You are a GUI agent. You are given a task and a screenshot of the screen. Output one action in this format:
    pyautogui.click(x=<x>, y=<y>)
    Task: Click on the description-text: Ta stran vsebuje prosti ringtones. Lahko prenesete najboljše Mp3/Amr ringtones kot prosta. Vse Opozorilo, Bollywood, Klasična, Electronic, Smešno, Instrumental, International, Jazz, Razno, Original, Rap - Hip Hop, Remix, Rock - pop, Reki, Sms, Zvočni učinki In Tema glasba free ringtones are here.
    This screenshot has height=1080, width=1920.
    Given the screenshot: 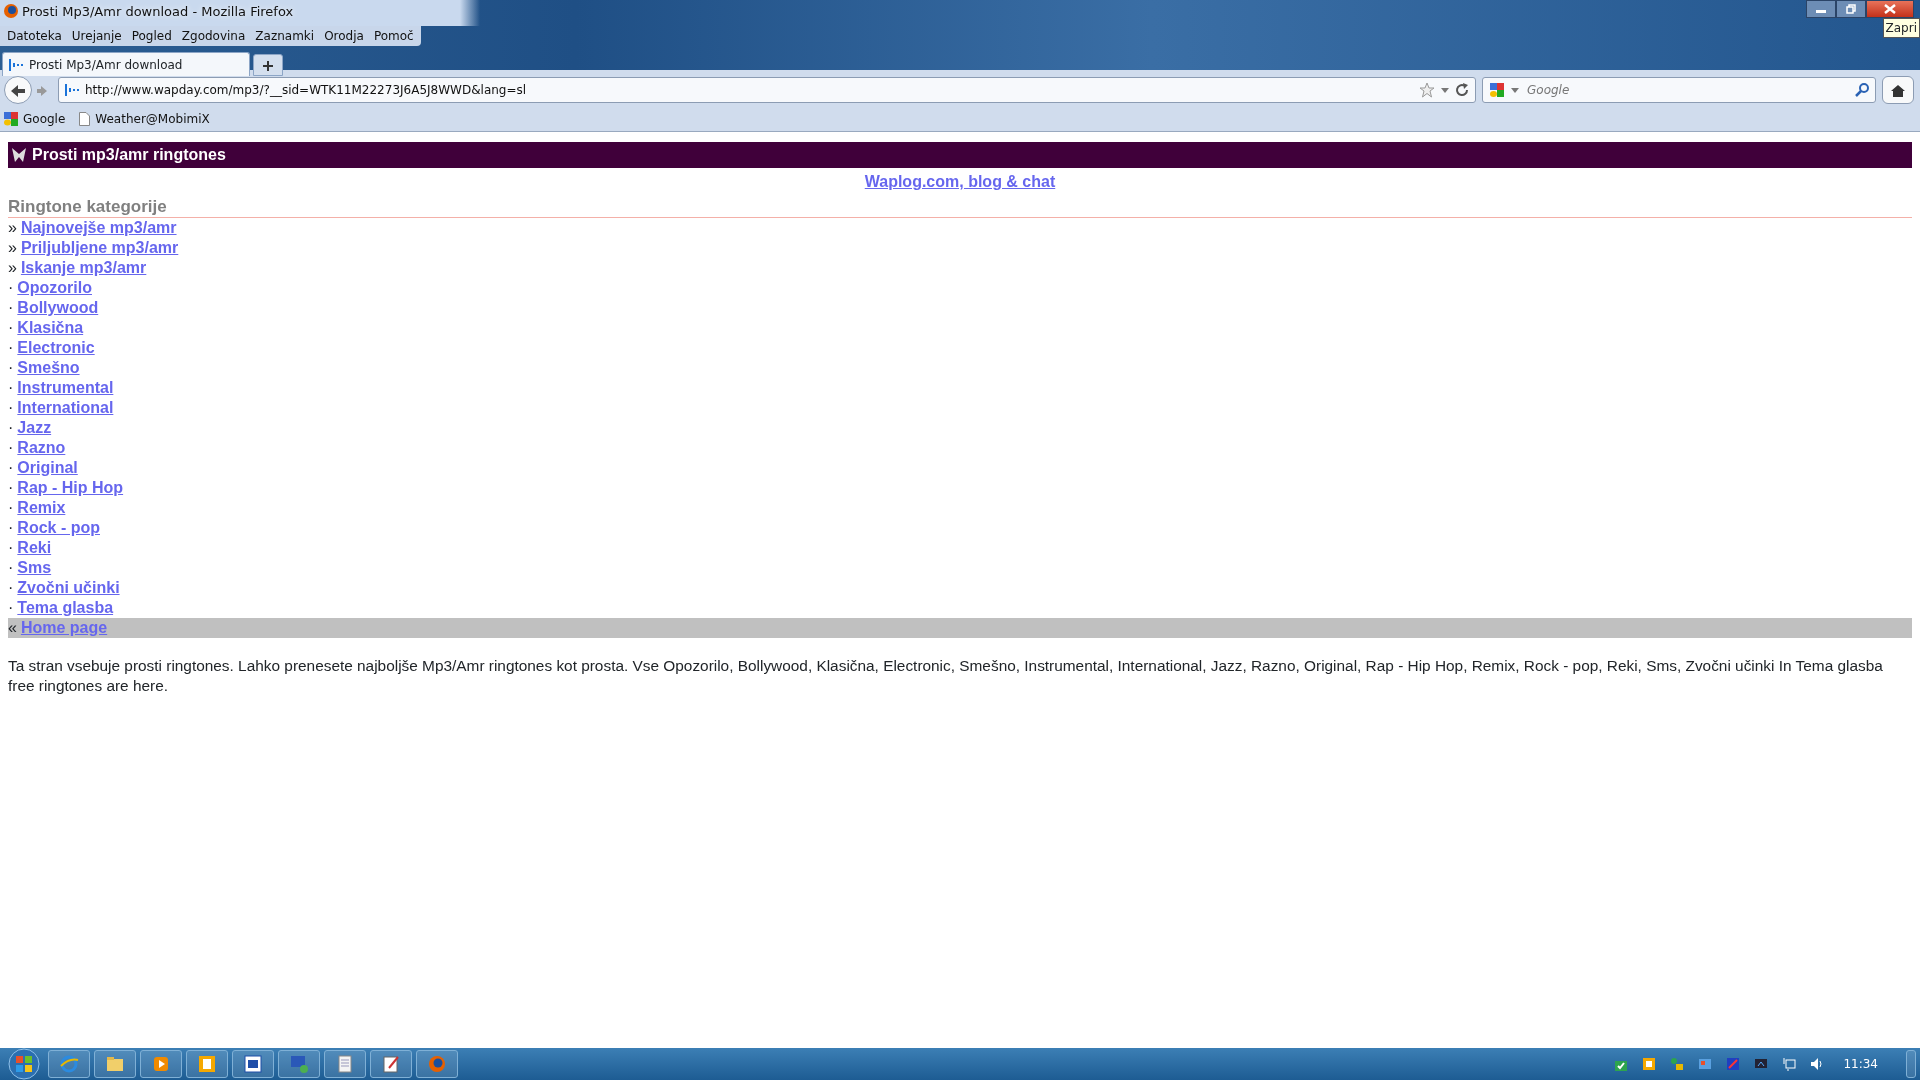 What is the action you would take?
    pyautogui.click(x=946, y=676)
    